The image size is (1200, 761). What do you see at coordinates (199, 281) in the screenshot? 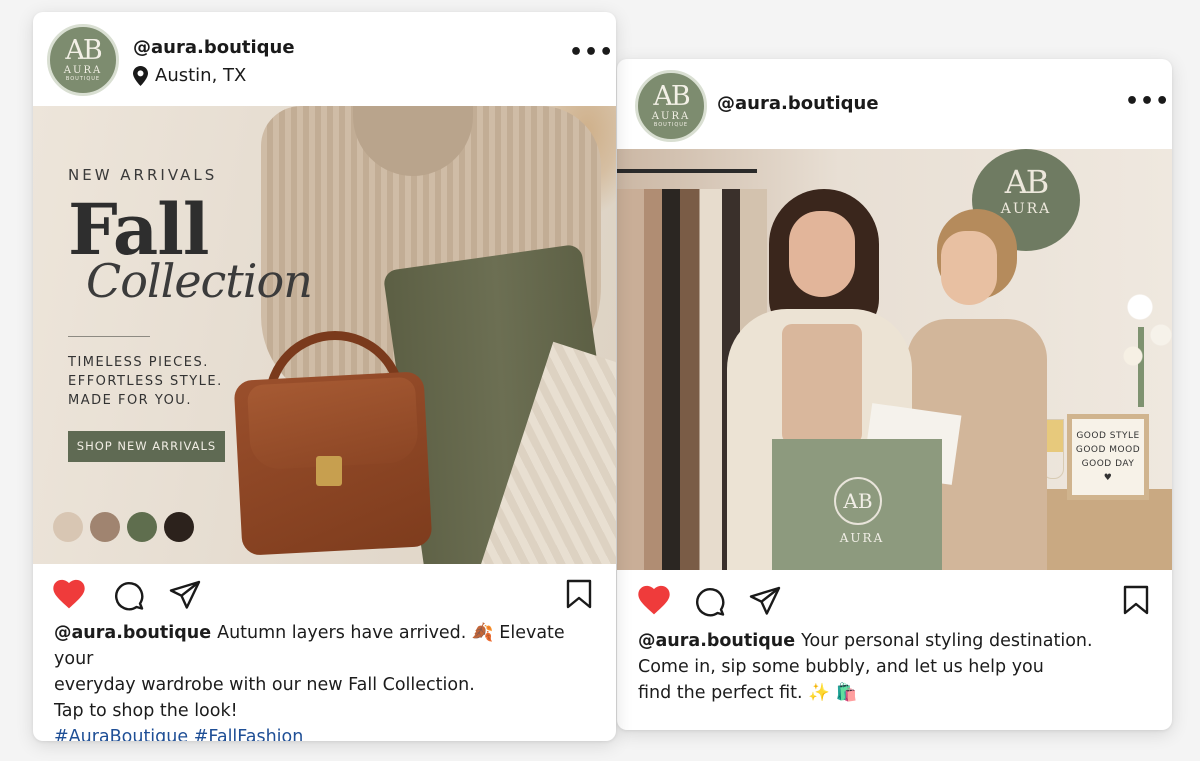
I see `promo-script-title: Collection` at bounding box center [199, 281].